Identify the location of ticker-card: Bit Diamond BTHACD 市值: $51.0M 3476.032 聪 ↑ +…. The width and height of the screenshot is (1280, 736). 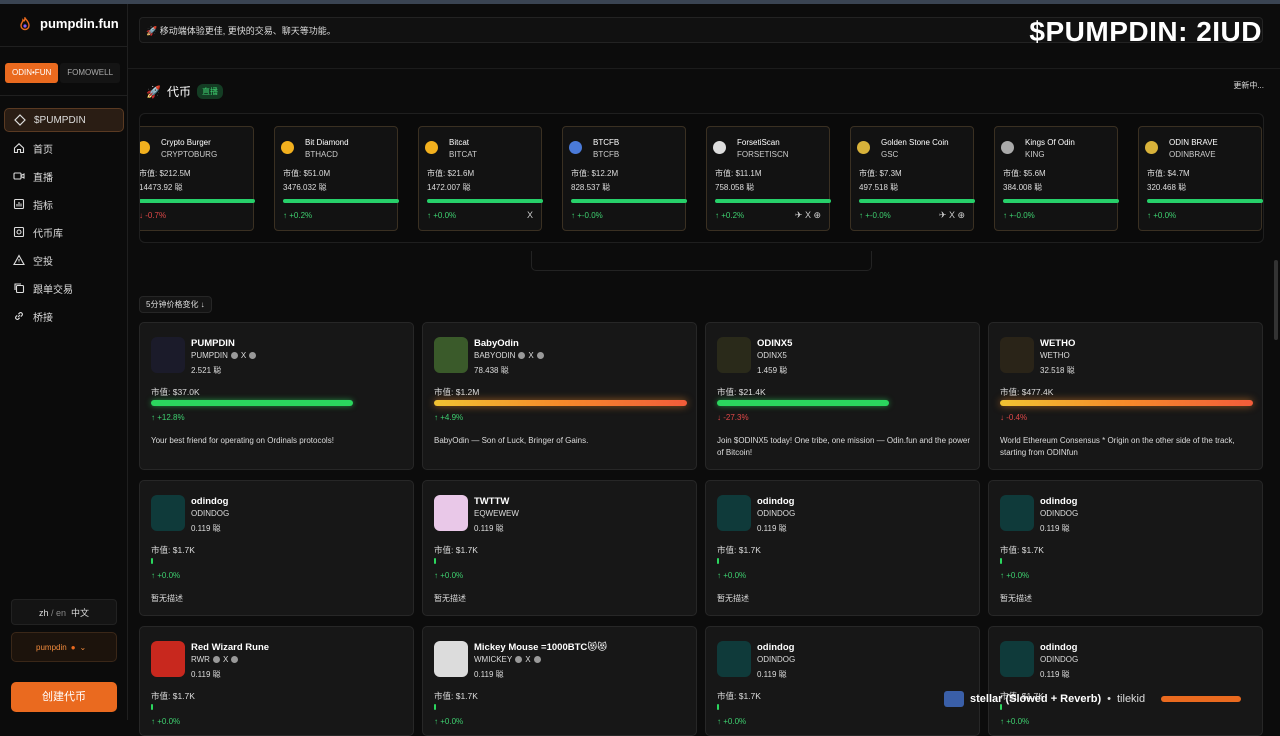
(336, 178).